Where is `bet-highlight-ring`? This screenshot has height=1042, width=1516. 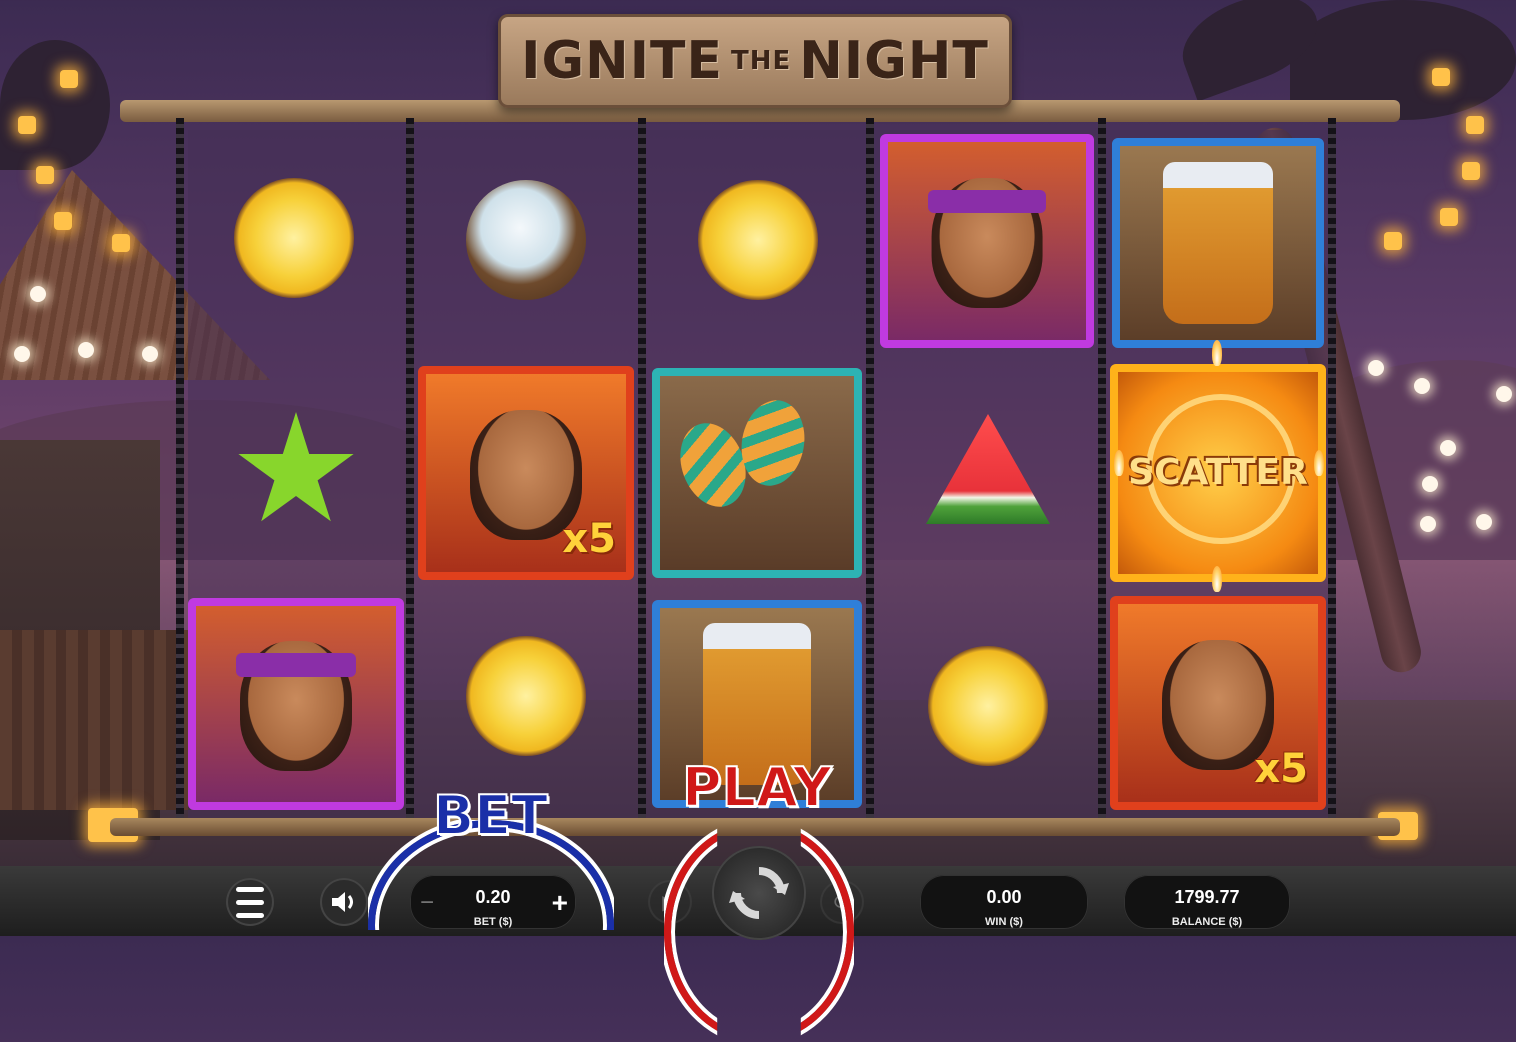
bet-highlight-ring is located at coordinates (491, 875).